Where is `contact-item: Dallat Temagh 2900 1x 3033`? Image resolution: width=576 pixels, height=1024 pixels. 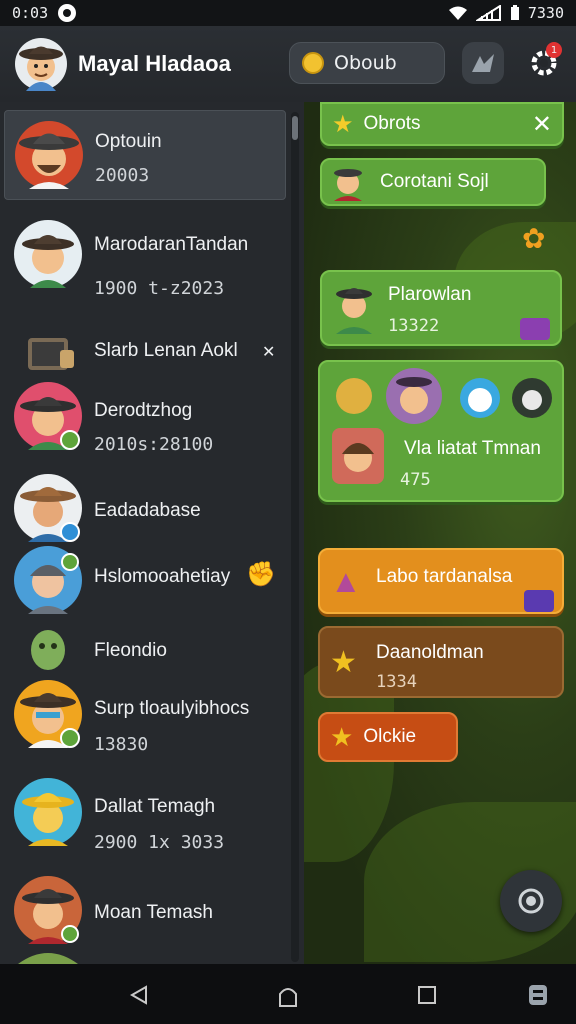 contact-item: Dallat Temagh 2900 1x 3033 is located at coordinates (145, 823).